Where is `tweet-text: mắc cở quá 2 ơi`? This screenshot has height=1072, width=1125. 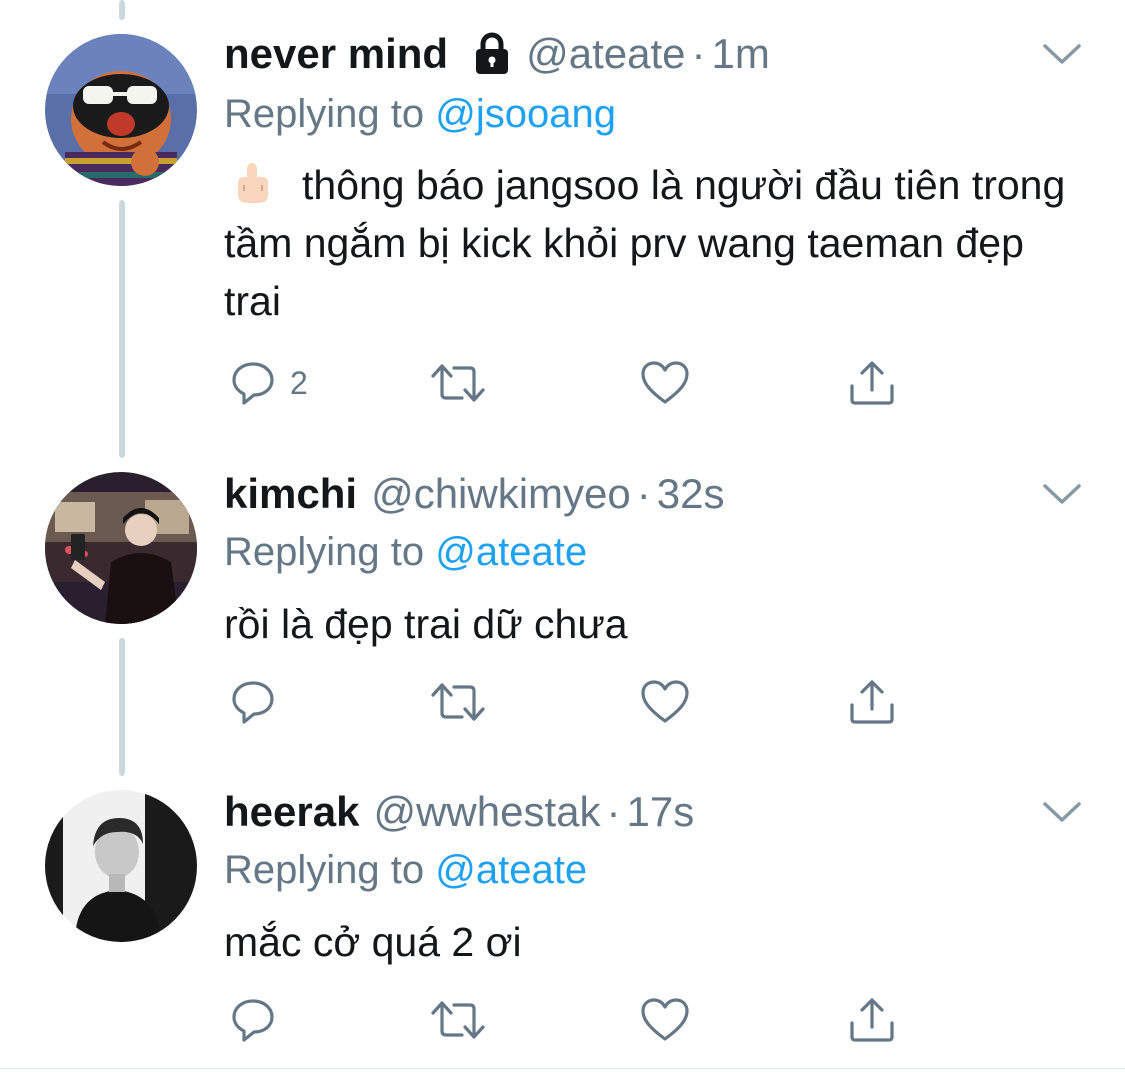 tweet-text: mắc cở quá 2 ơi is located at coordinates (649, 942).